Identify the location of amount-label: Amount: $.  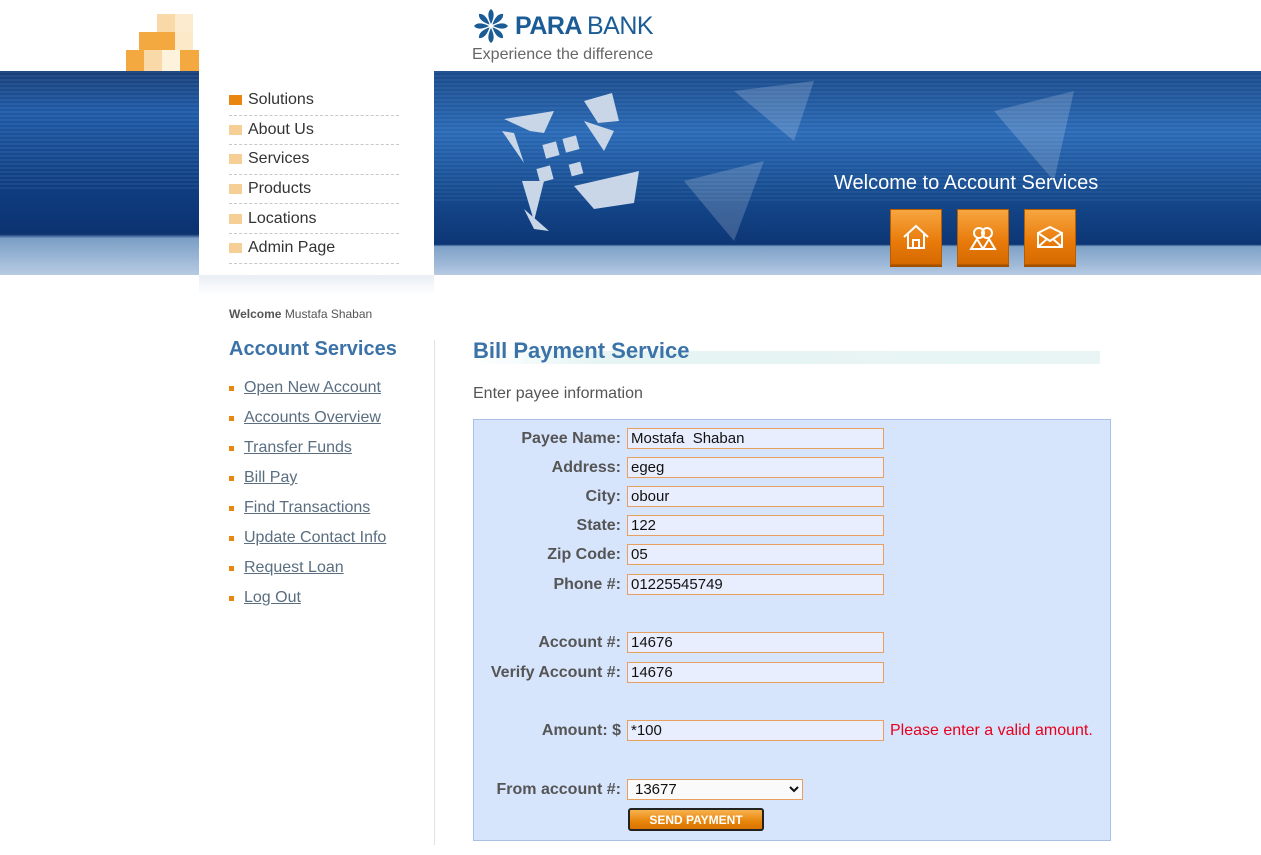
(581, 730).